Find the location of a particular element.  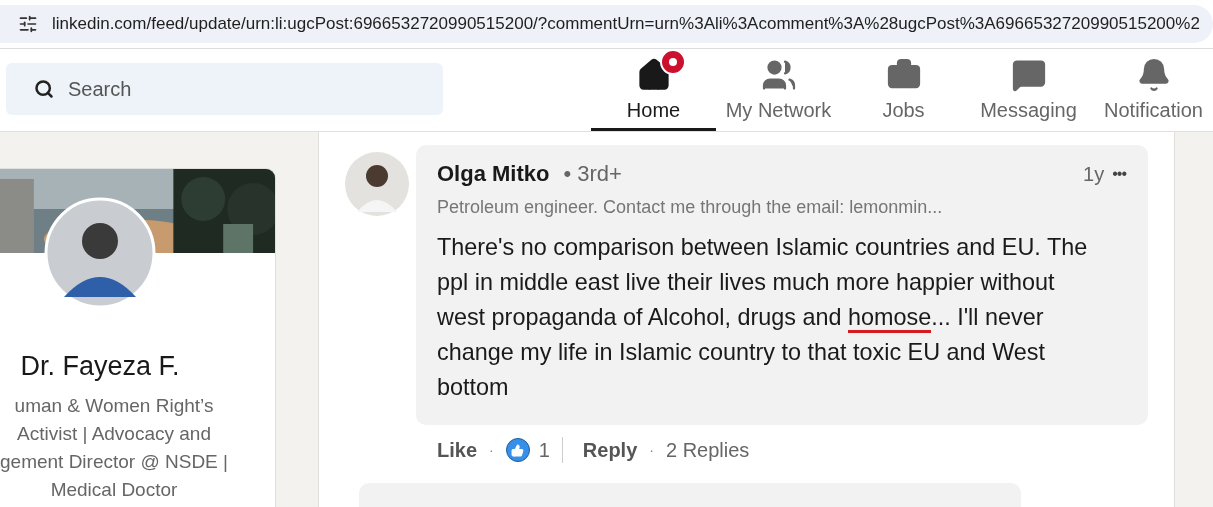

messaging-icon is located at coordinates (1028, 75).